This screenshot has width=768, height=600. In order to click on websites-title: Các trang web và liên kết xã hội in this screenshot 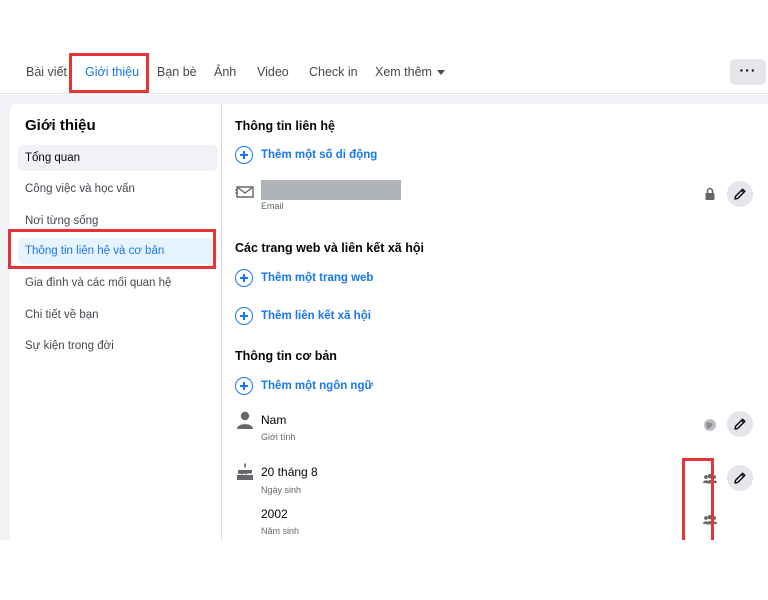, I will do `click(329, 248)`.